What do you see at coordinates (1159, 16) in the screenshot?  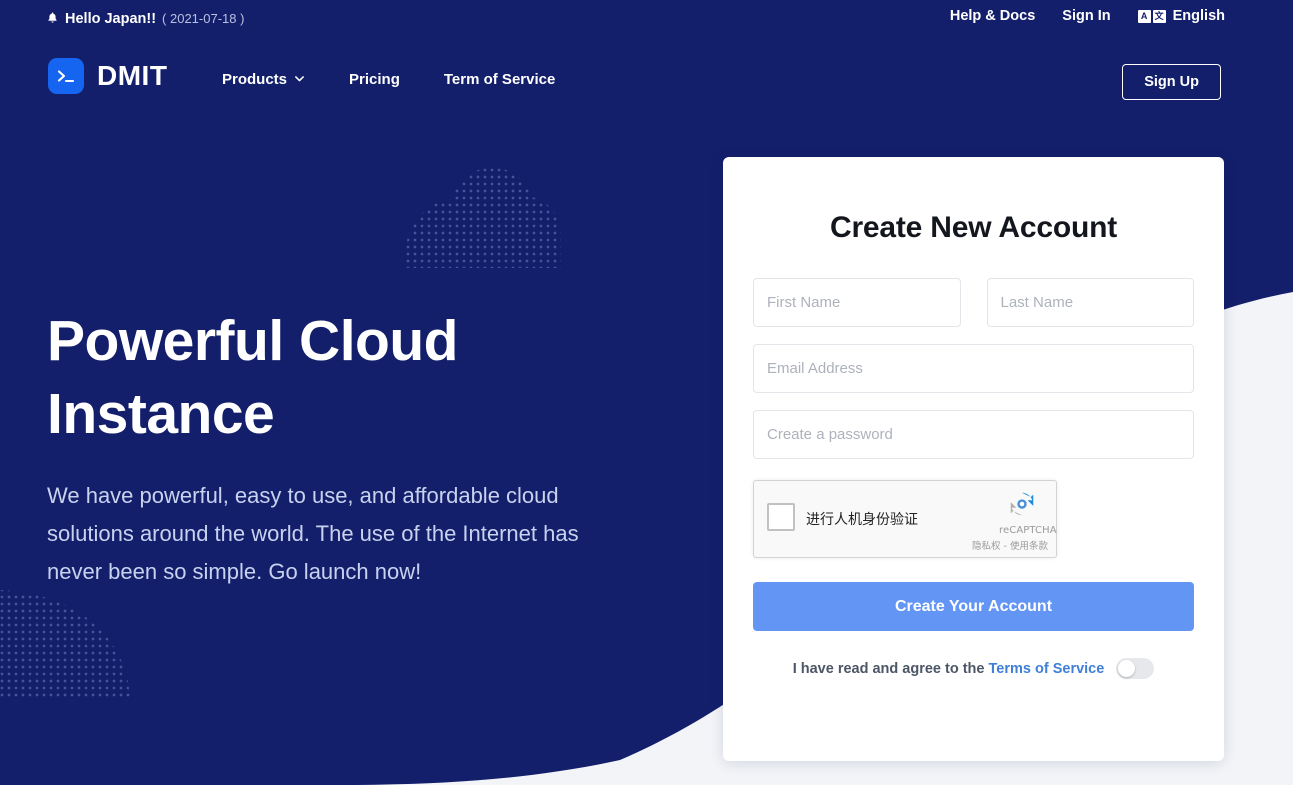 I see `translate-icon-glyph-cjk: 文` at bounding box center [1159, 16].